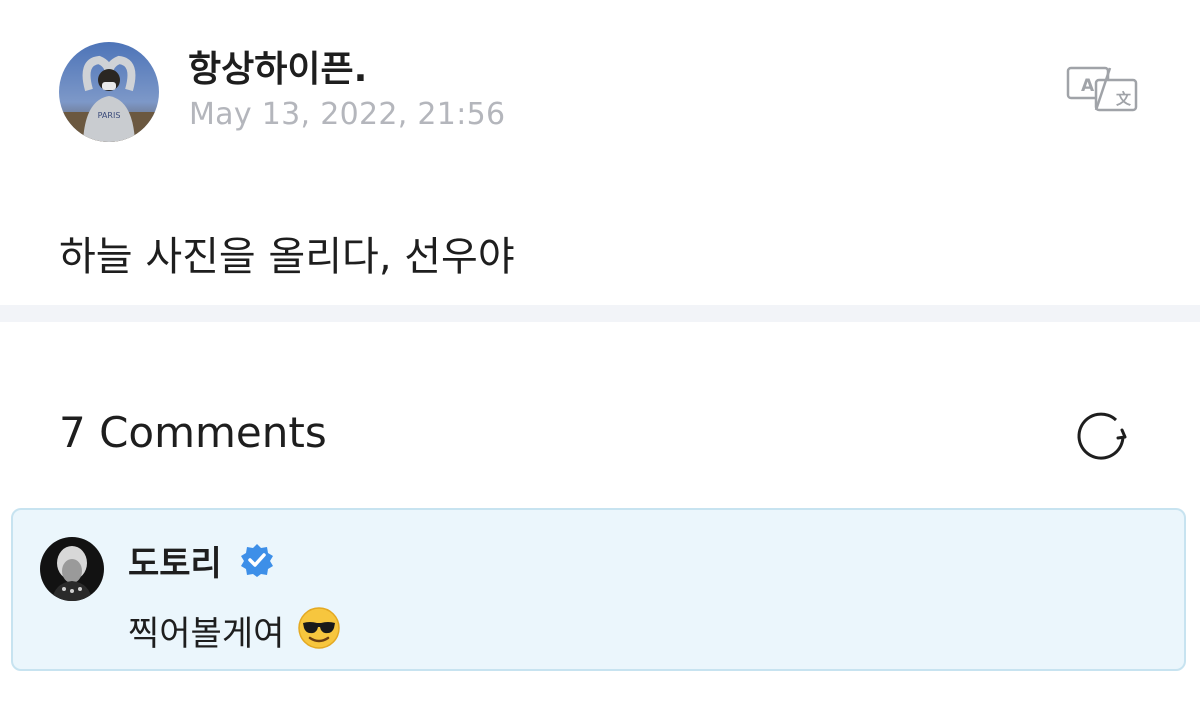 This screenshot has height=711, width=1200. Describe the element at coordinates (175, 560) in the screenshot. I see `commenter-name: 도토리` at that location.